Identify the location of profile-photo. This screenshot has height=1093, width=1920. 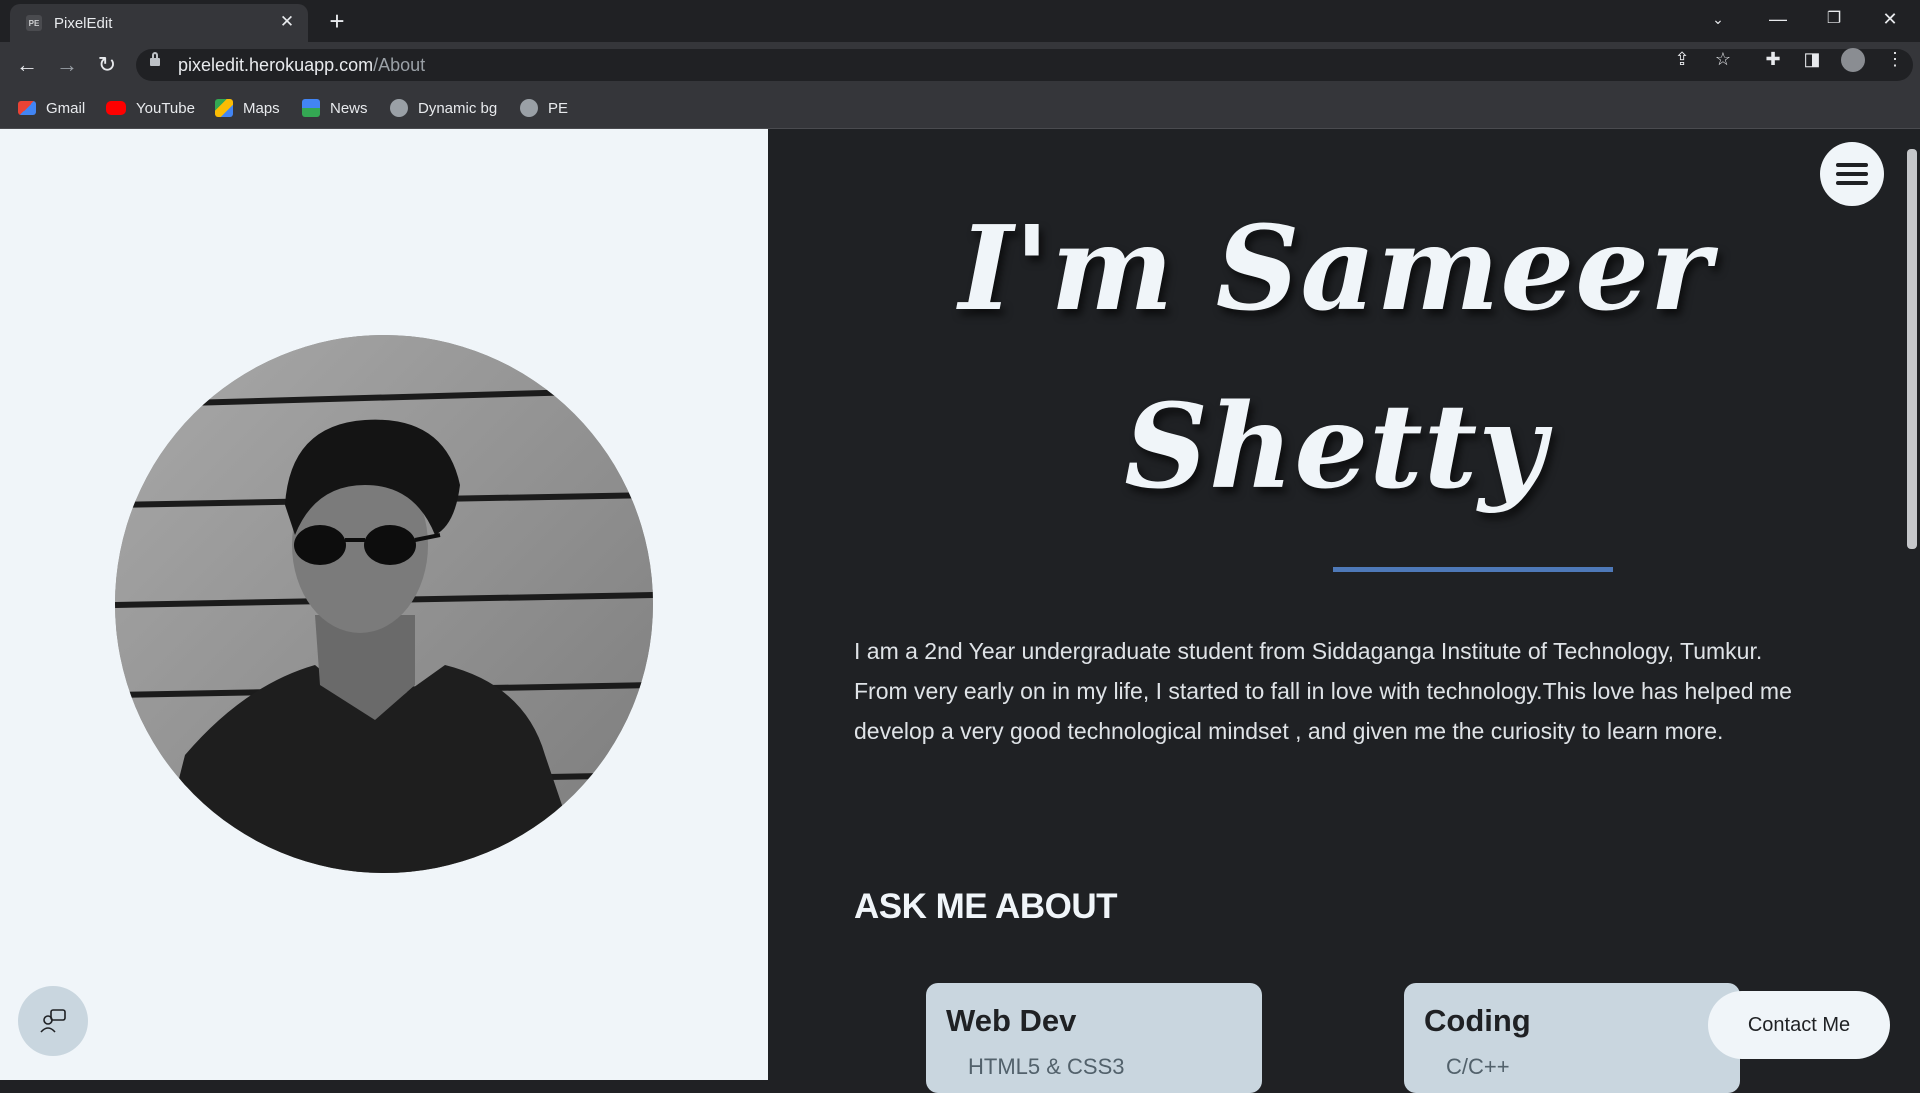
(384, 604).